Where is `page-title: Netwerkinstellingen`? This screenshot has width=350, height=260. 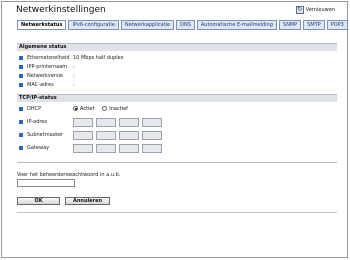
page-title: Netwerkinstellingen is located at coordinates (61, 10).